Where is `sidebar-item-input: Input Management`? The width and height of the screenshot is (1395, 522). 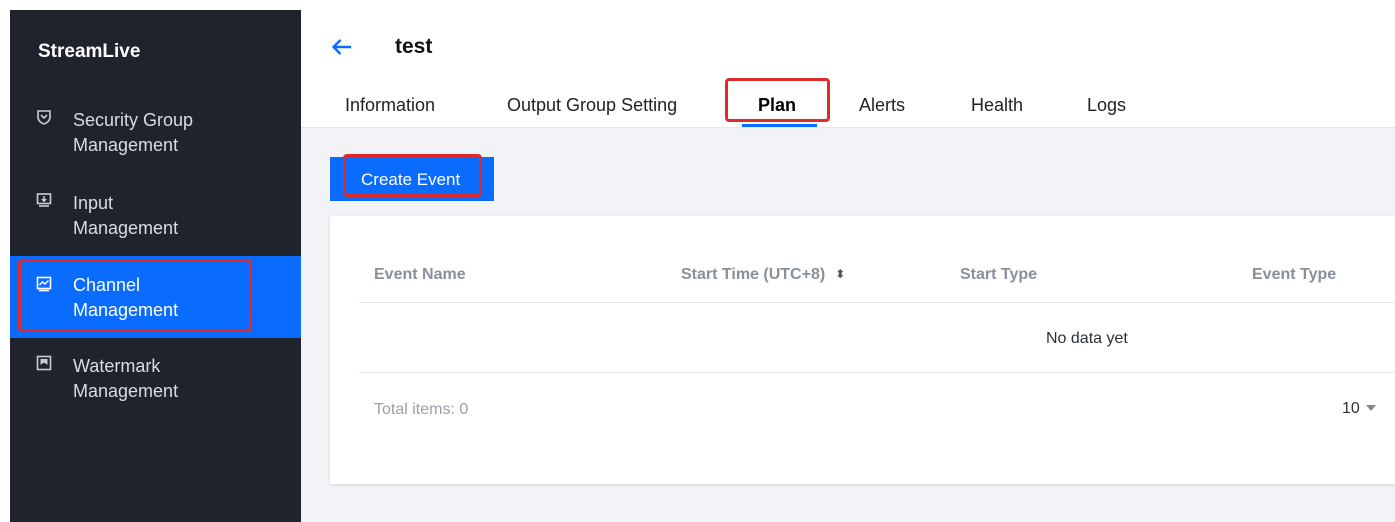
sidebar-item-input: Input Management is located at coordinates (155, 221).